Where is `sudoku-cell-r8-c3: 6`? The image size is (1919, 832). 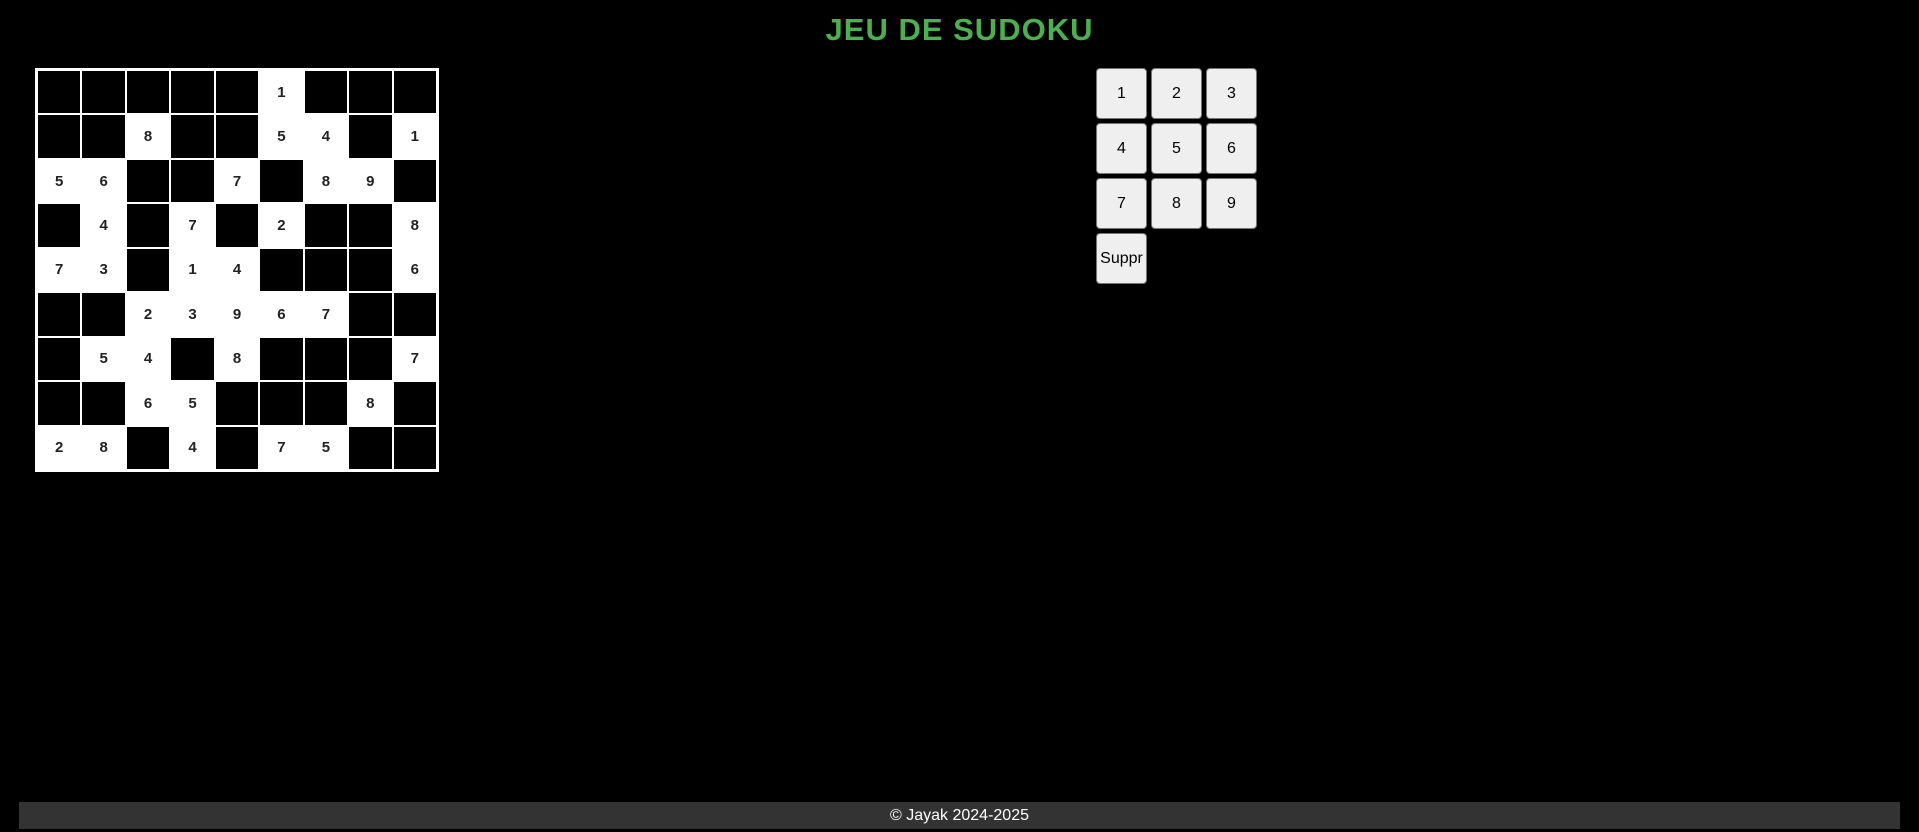
sudoku-cell-r8-c3: 6 is located at coordinates (148, 403).